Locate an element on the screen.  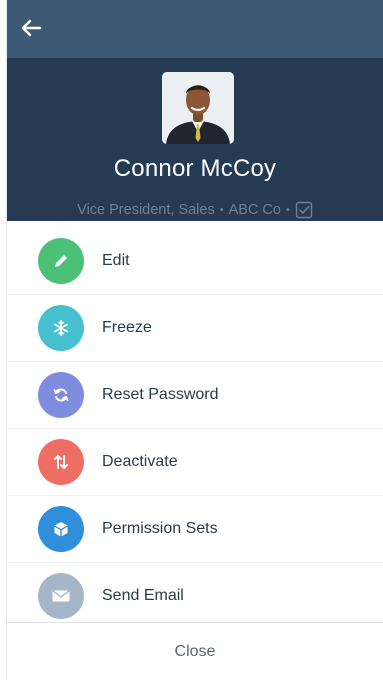
arrows-up-down-icon is located at coordinates (61, 462).